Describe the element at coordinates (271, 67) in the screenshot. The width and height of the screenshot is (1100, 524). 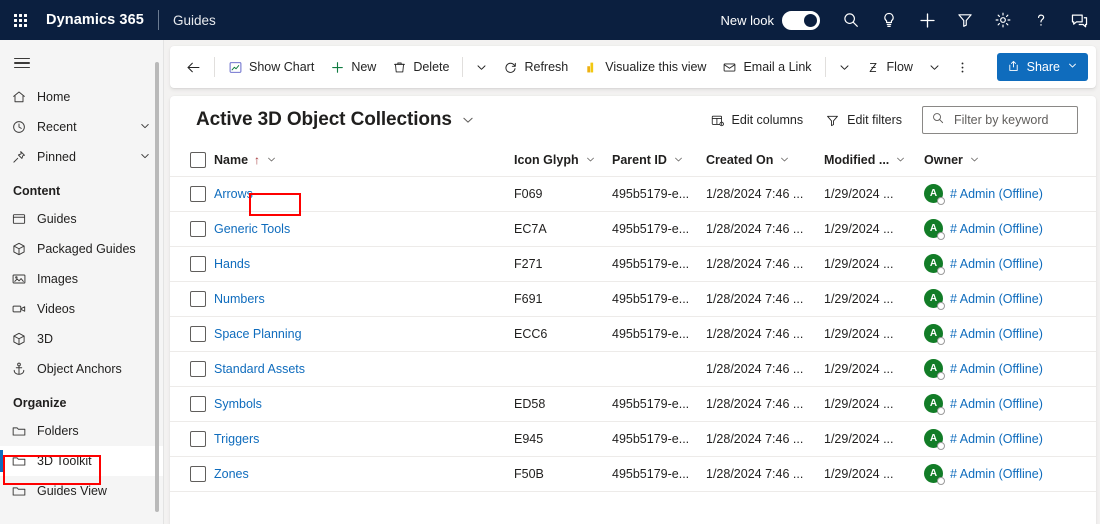
I see `show-chart-button: Show Chart` at that location.